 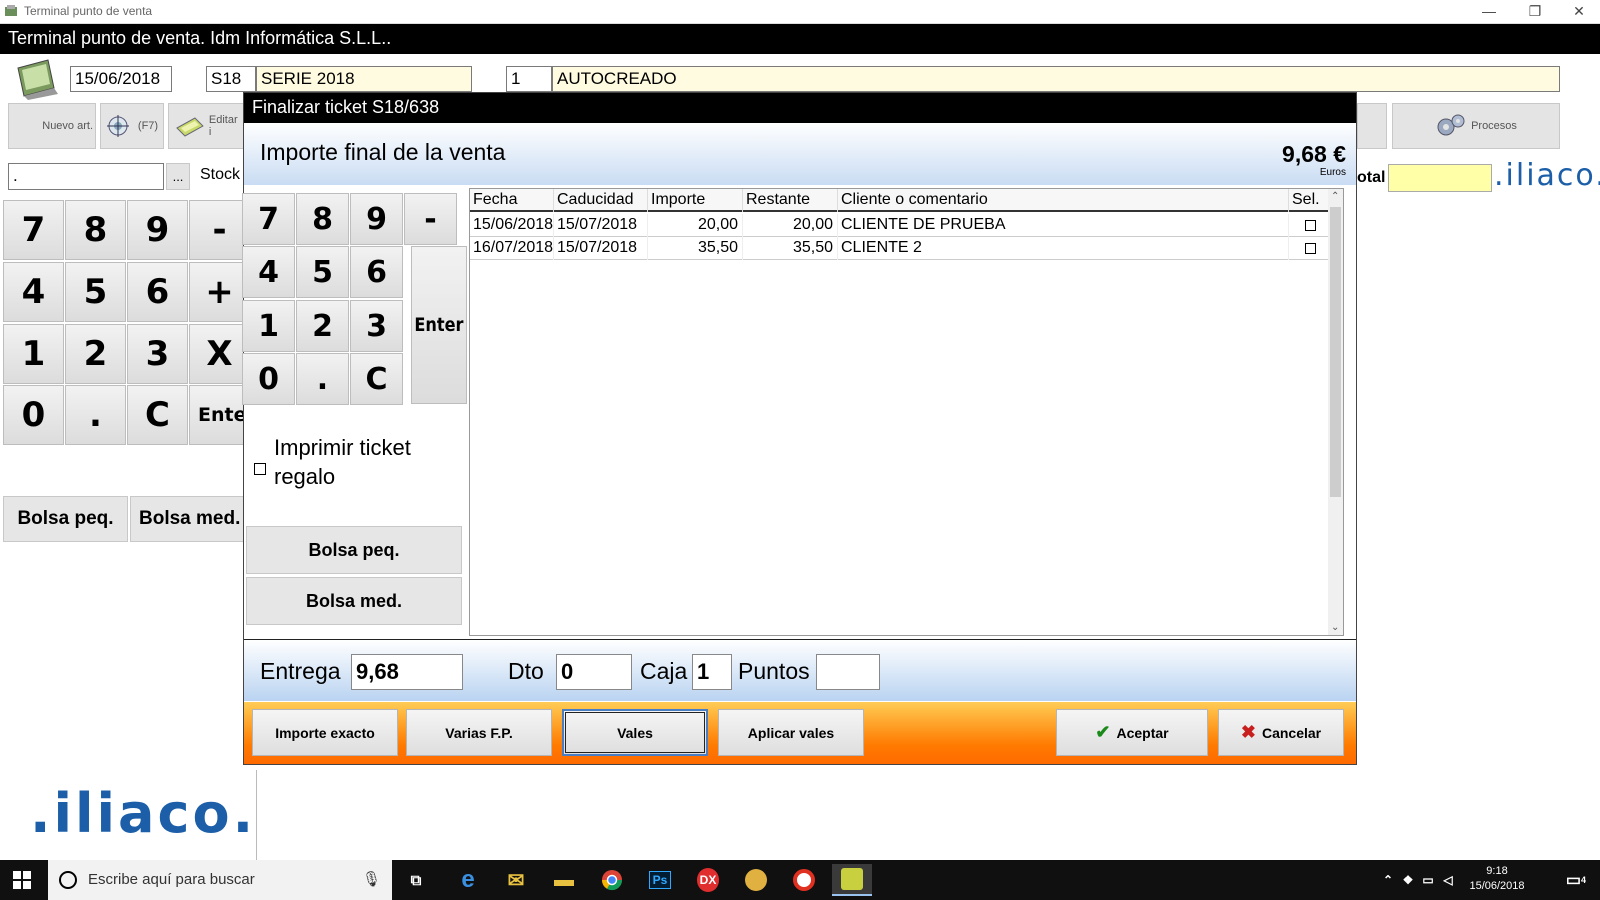 What do you see at coordinates (157, 230) in the screenshot?
I see `main-key-9: 9` at bounding box center [157, 230].